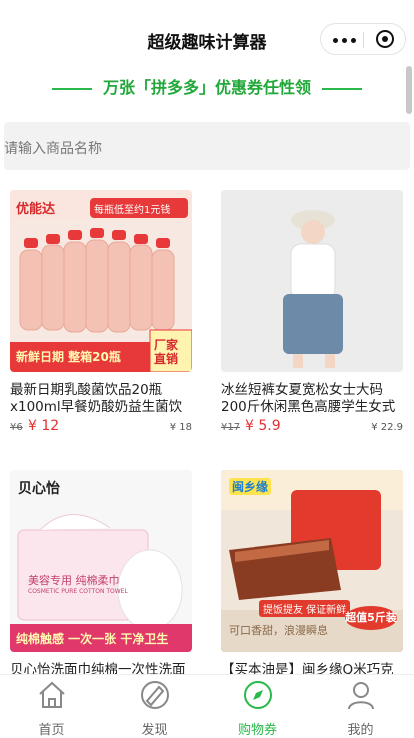 The image size is (414, 738). Describe the element at coordinates (371, 618) in the screenshot. I see `product-corner-label: 超值5斤装` at that location.